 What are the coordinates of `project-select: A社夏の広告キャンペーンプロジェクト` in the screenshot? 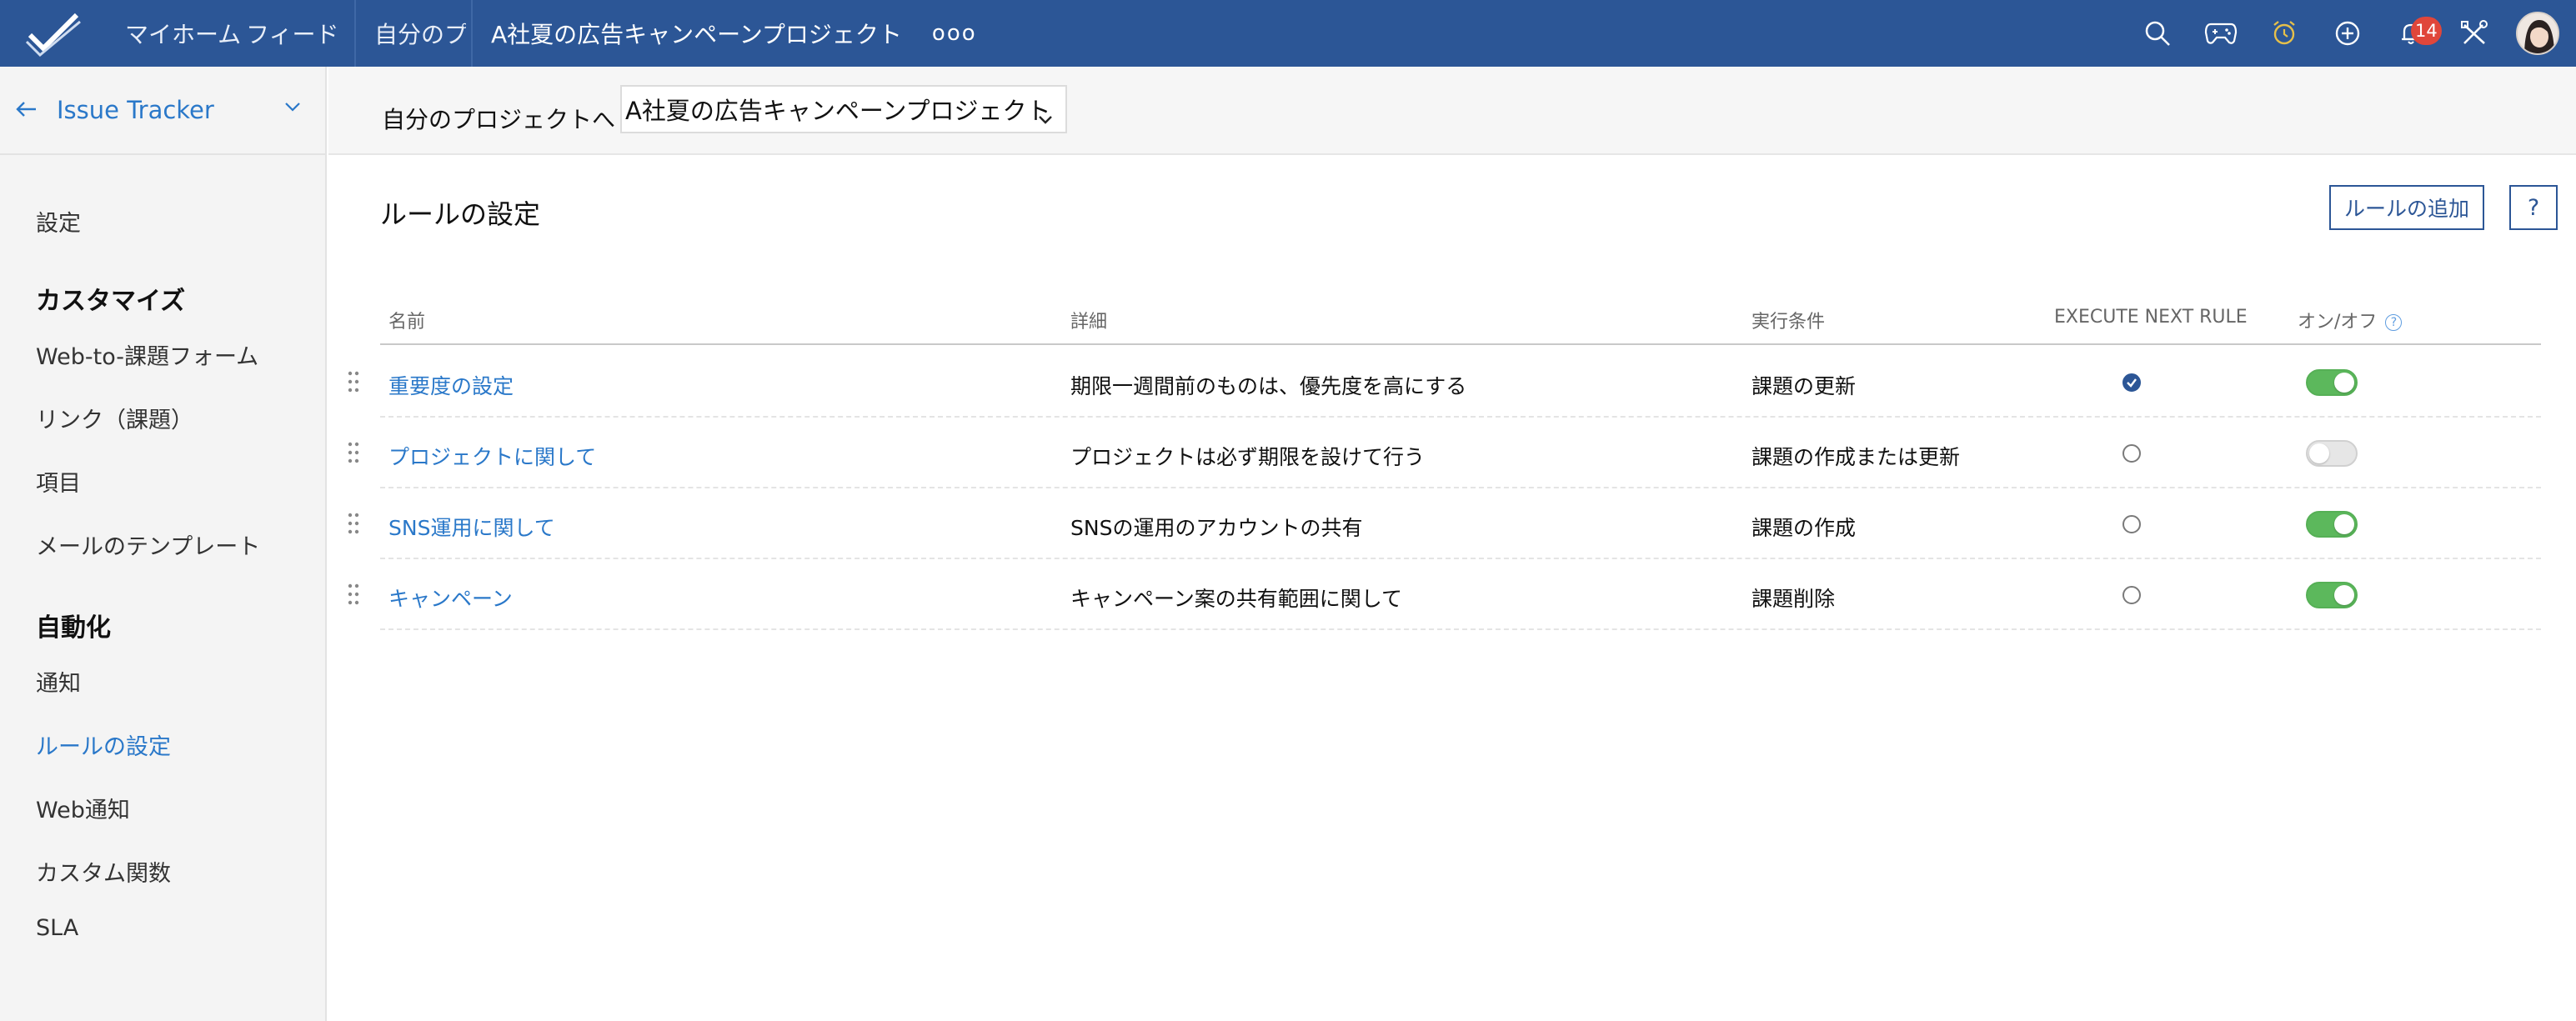 It's located at (843, 109).